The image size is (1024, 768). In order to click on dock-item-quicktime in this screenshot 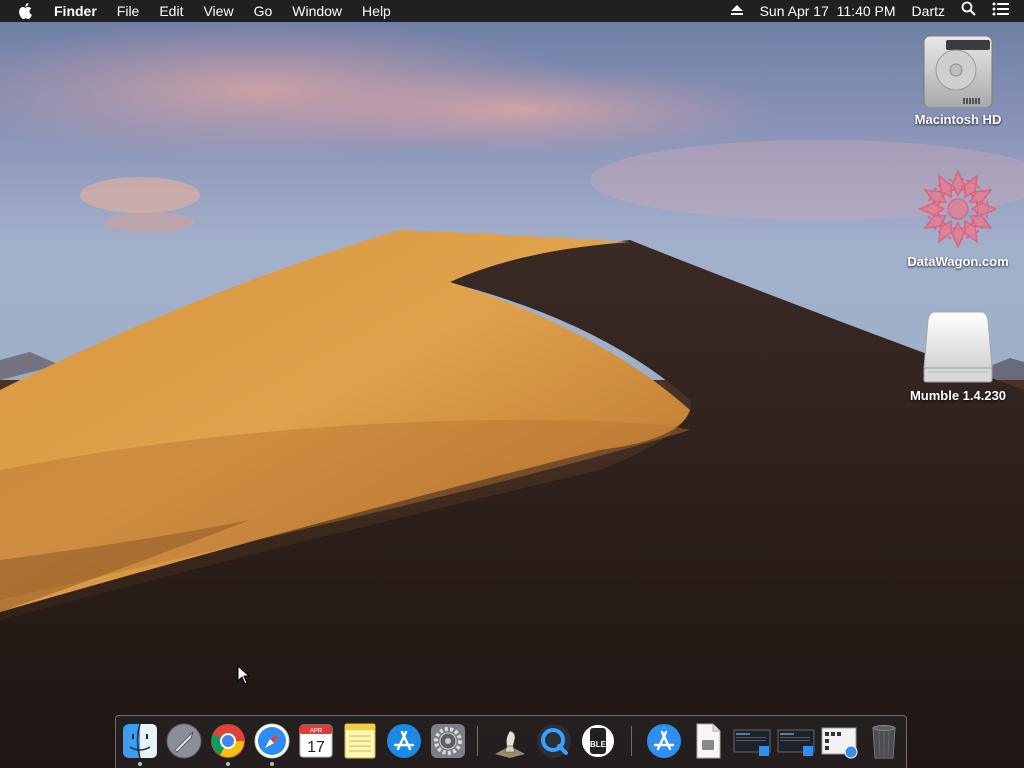, I will do `click(554, 741)`.